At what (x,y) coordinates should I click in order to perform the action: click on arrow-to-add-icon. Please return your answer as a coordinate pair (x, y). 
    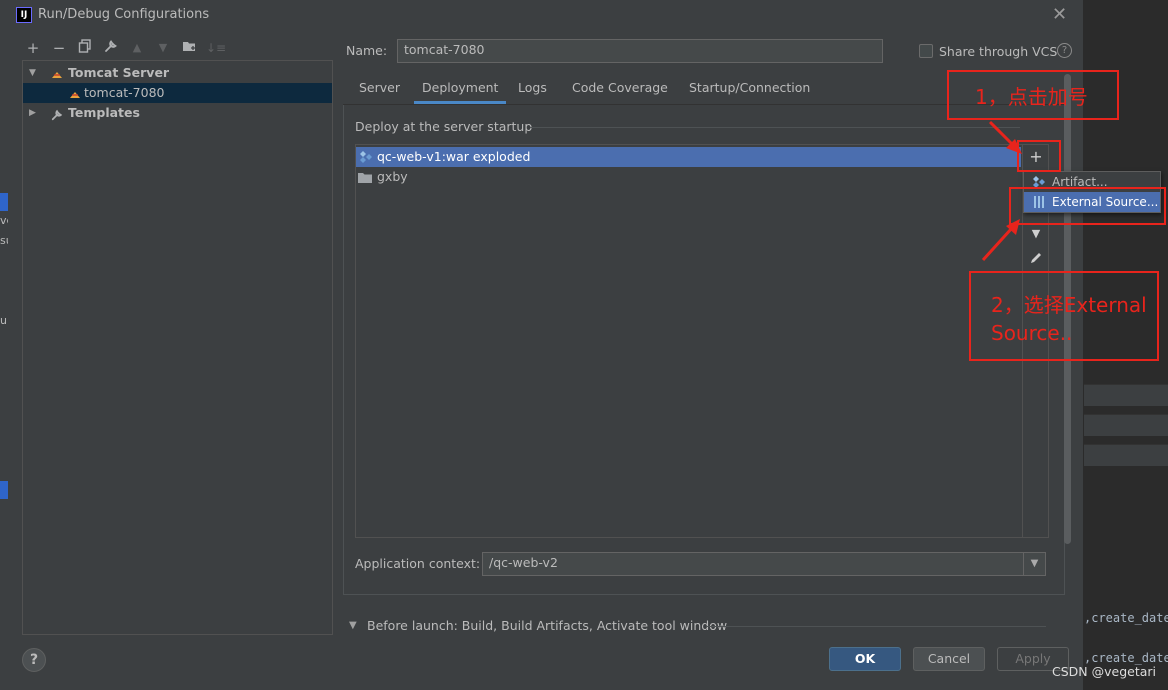
    Looking at the image, I should click on (1002, 134).